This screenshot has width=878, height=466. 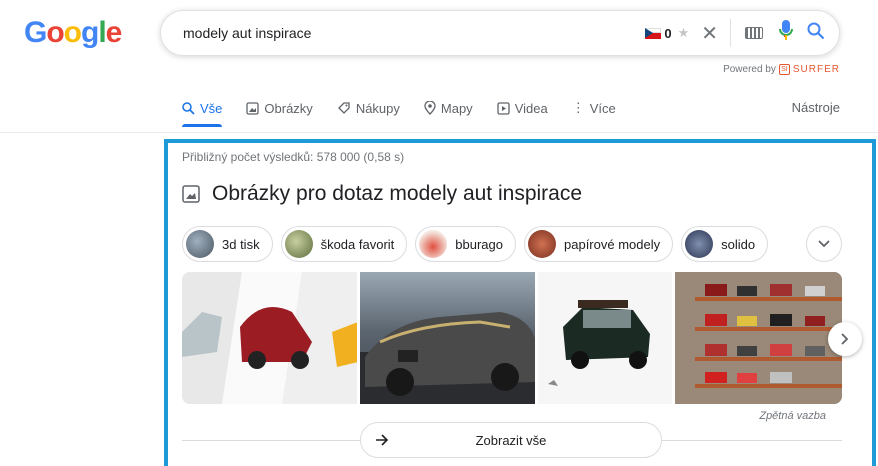 I want to click on logo-letter: l, so click(x=102, y=32).